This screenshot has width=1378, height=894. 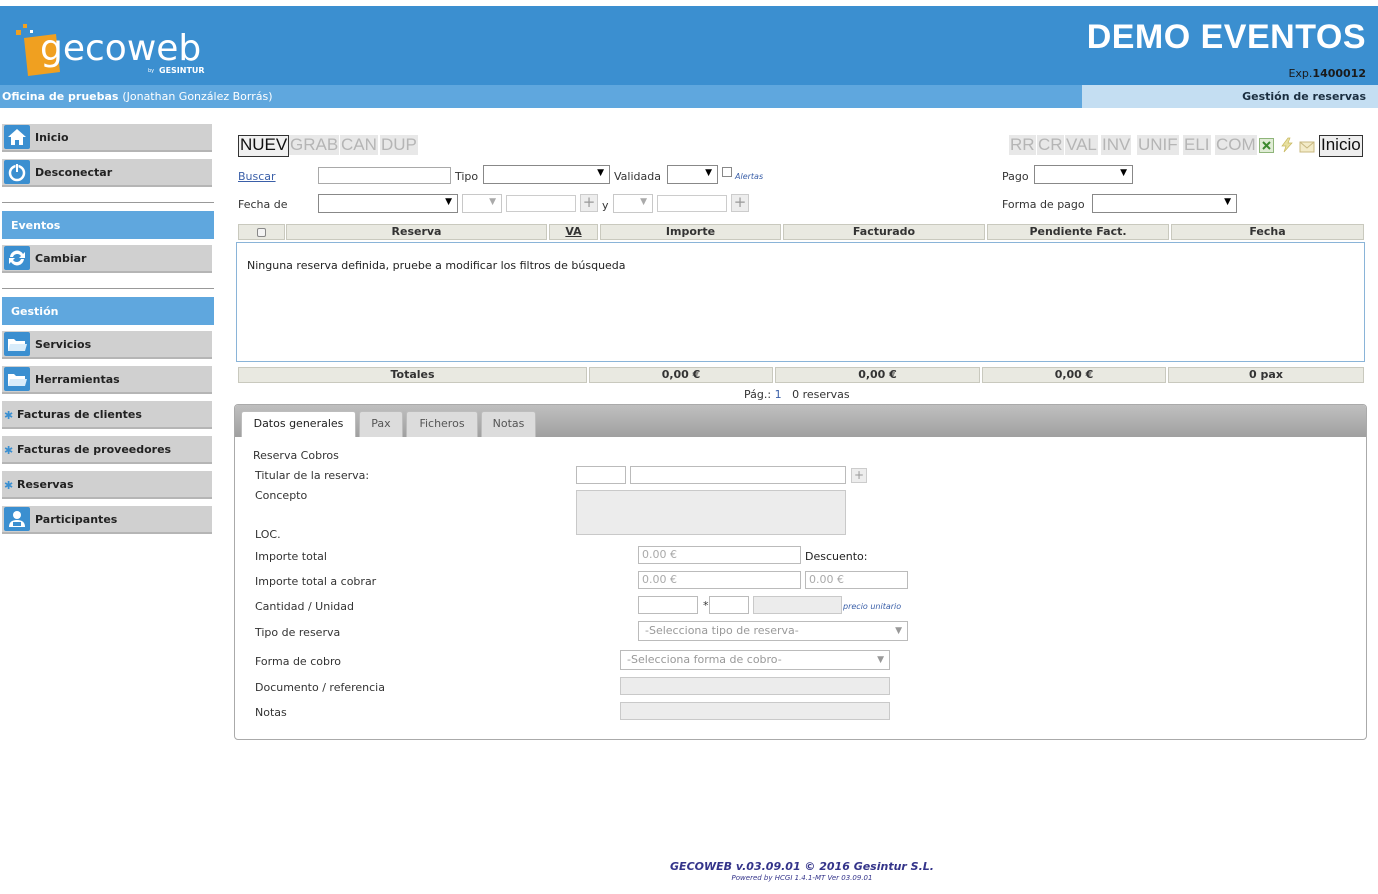 I want to click on nav-facturas-clientes: ✱ Facturas de clientes, so click(x=107, y=415).